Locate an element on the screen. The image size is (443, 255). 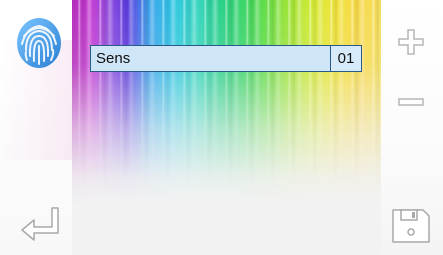
setting-value: 01 is located at coordinates (345, 58).